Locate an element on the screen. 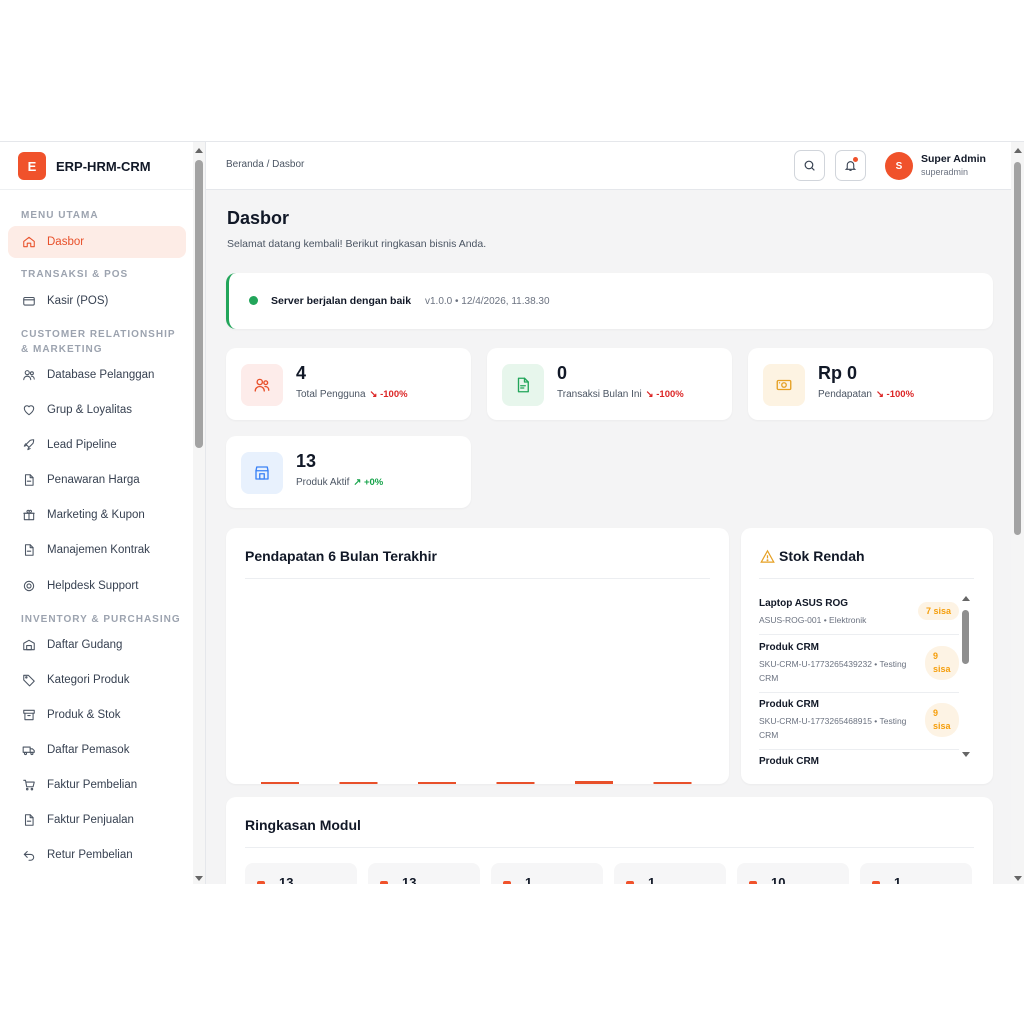 The width and height of the screenshot is (1024, 1024). document-icon is located at coordinates (29, 550).